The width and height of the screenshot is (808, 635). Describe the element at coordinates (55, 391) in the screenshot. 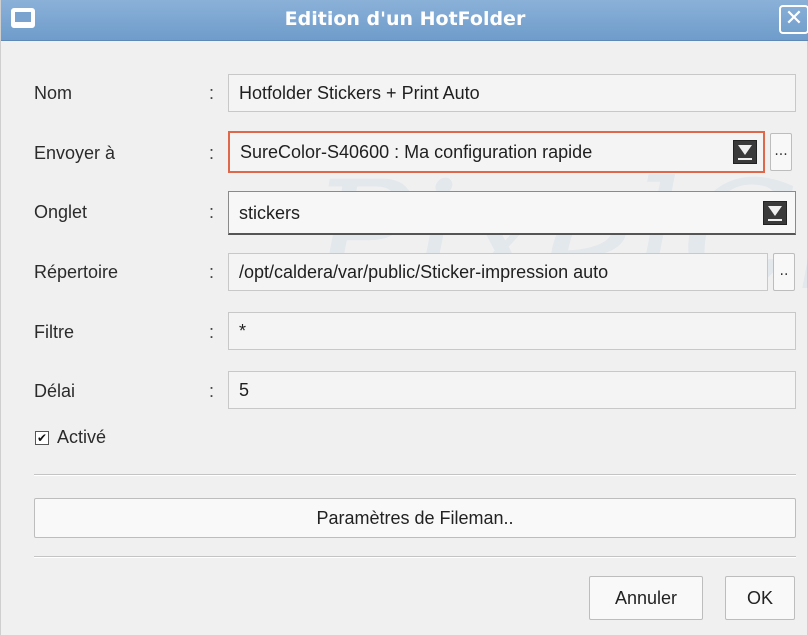

I see `delai-label: Délai` at that location.